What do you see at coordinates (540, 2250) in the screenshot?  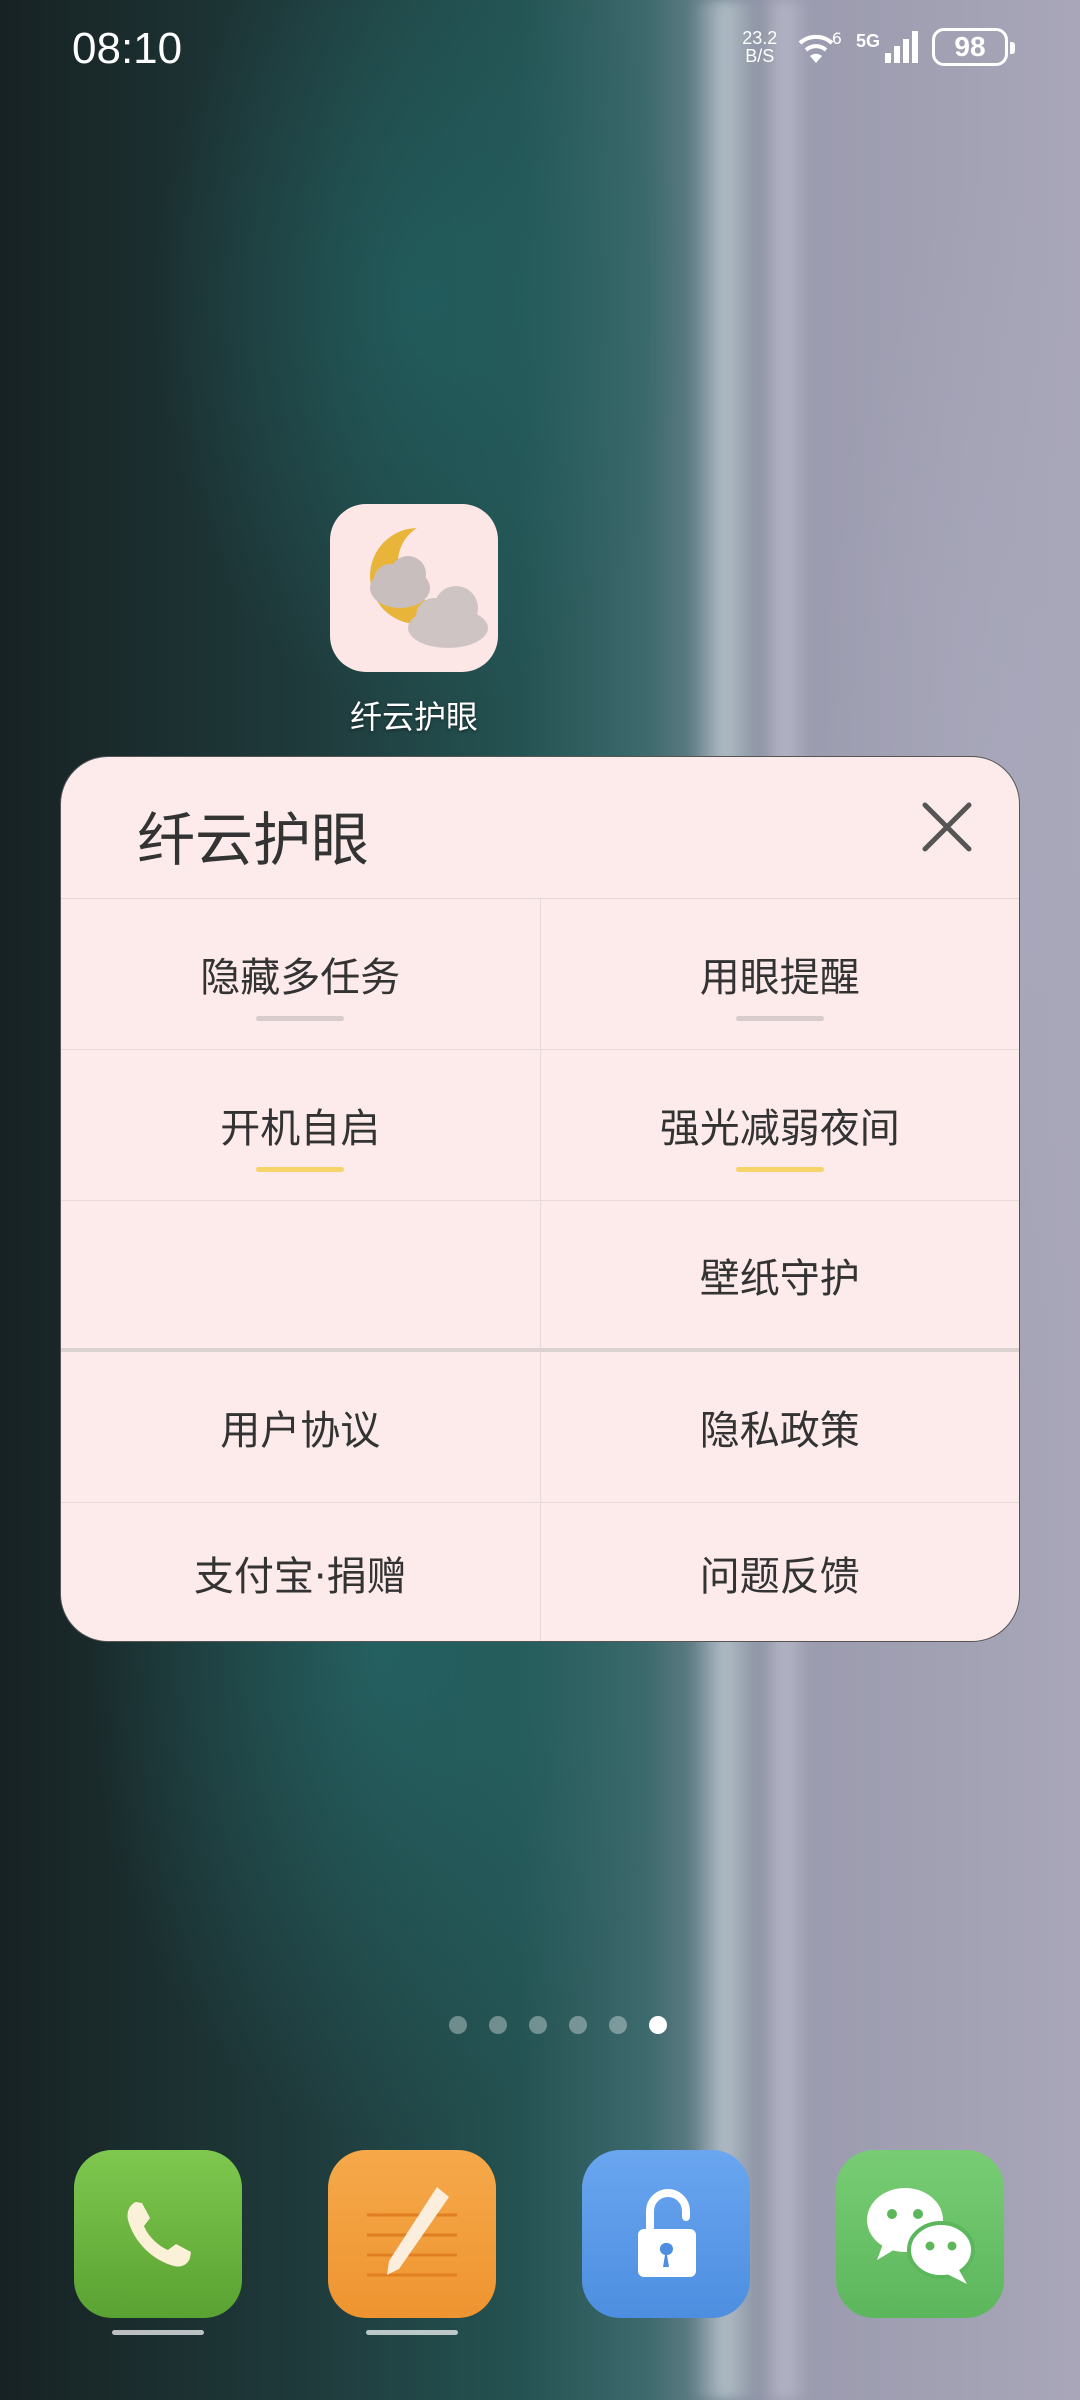 I see `dock` at bounding box center [540, 2250].